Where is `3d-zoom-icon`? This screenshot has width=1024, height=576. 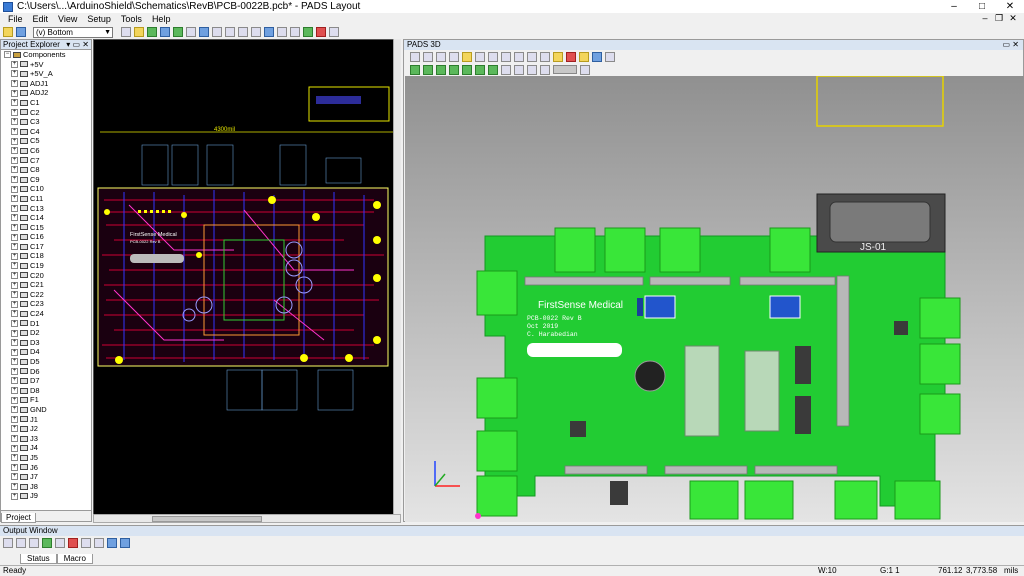
3d-zoom-icon is located at coordinates (454, 56).